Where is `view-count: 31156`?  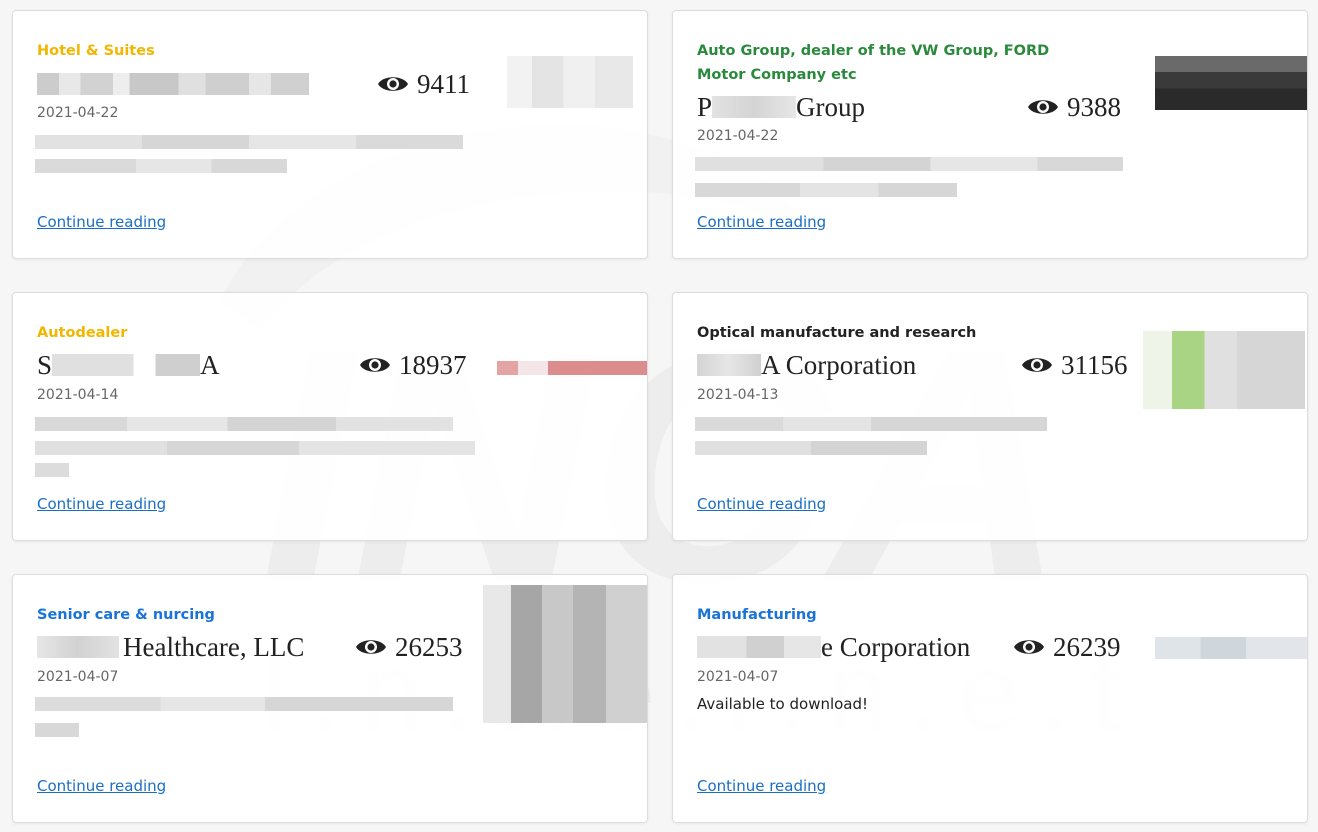 view-count: 31156 is located at coordinates (1074, 365).